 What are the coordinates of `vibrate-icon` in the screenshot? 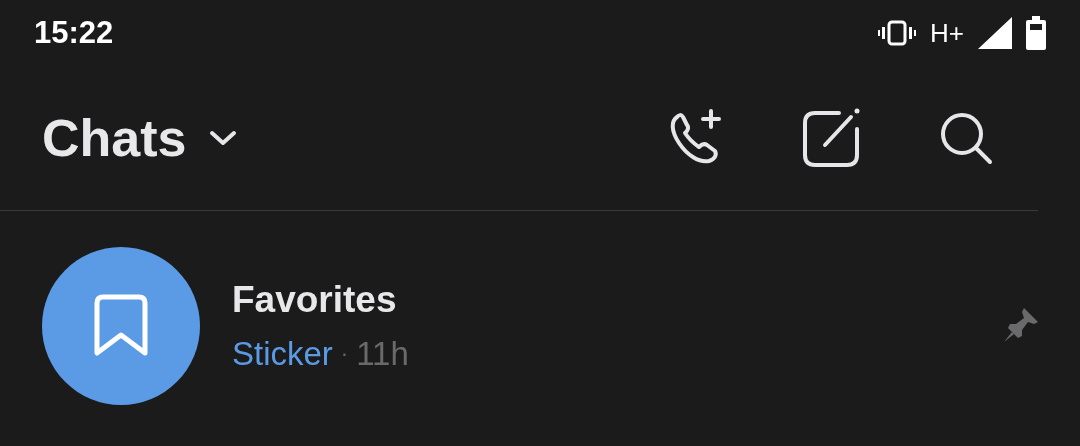 It's located at (897, 33).